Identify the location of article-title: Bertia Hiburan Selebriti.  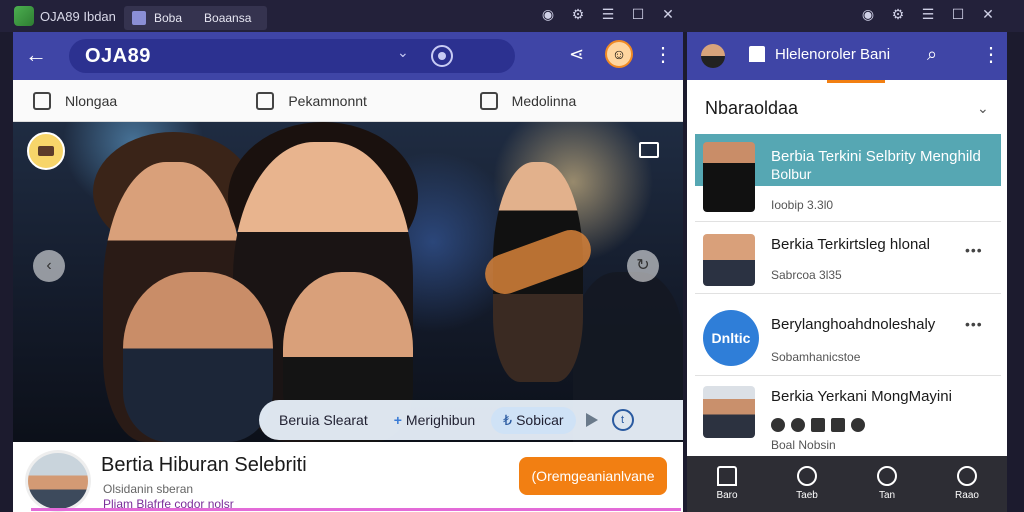
(204, 465).